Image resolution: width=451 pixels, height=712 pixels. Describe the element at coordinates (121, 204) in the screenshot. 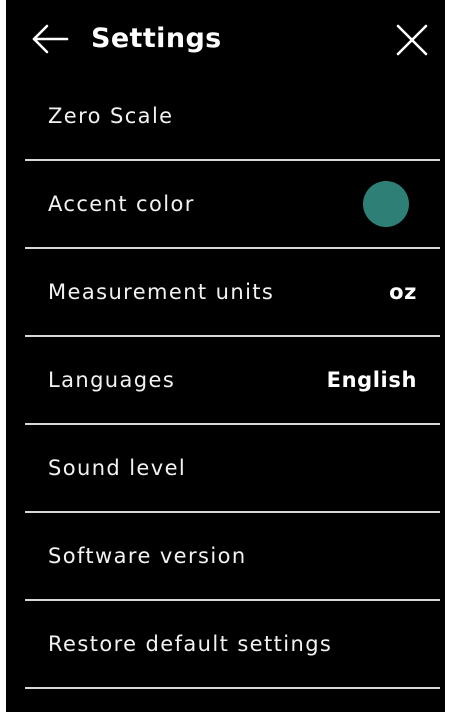

I see `accent-color-label: Accent color` at that location.